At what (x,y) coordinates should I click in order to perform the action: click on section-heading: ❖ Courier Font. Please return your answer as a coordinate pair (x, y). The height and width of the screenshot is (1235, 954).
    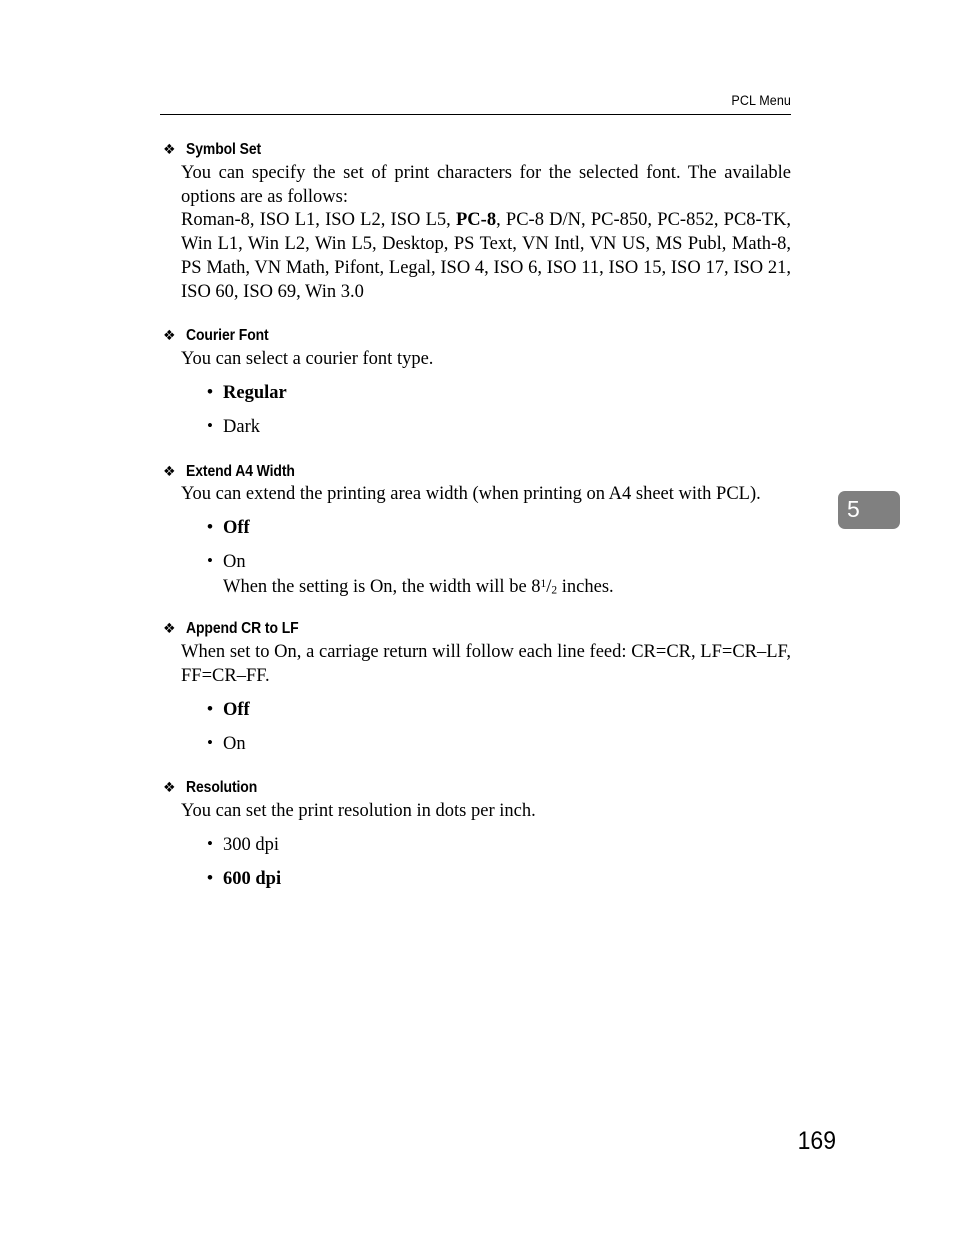
    Looking at the image, I should click on (477, 336).